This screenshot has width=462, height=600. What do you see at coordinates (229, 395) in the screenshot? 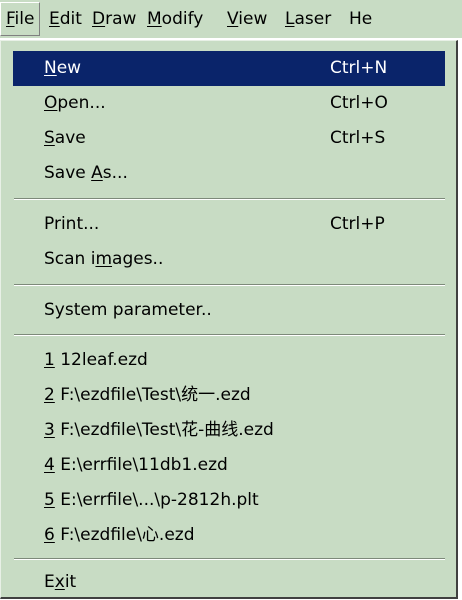
I see `recent-file-2: 2 F:\ezdfile\Test\统一.ezd` at bounding box center [229, 395].